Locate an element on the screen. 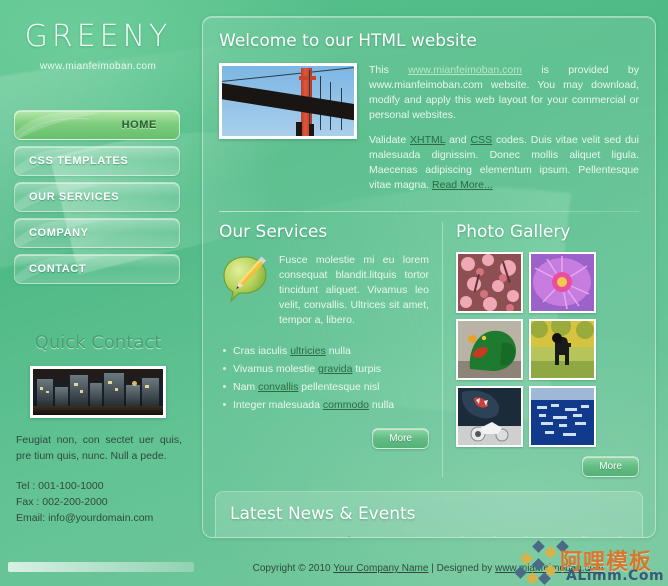  gallery-grid is located at coordinates (547, 349).